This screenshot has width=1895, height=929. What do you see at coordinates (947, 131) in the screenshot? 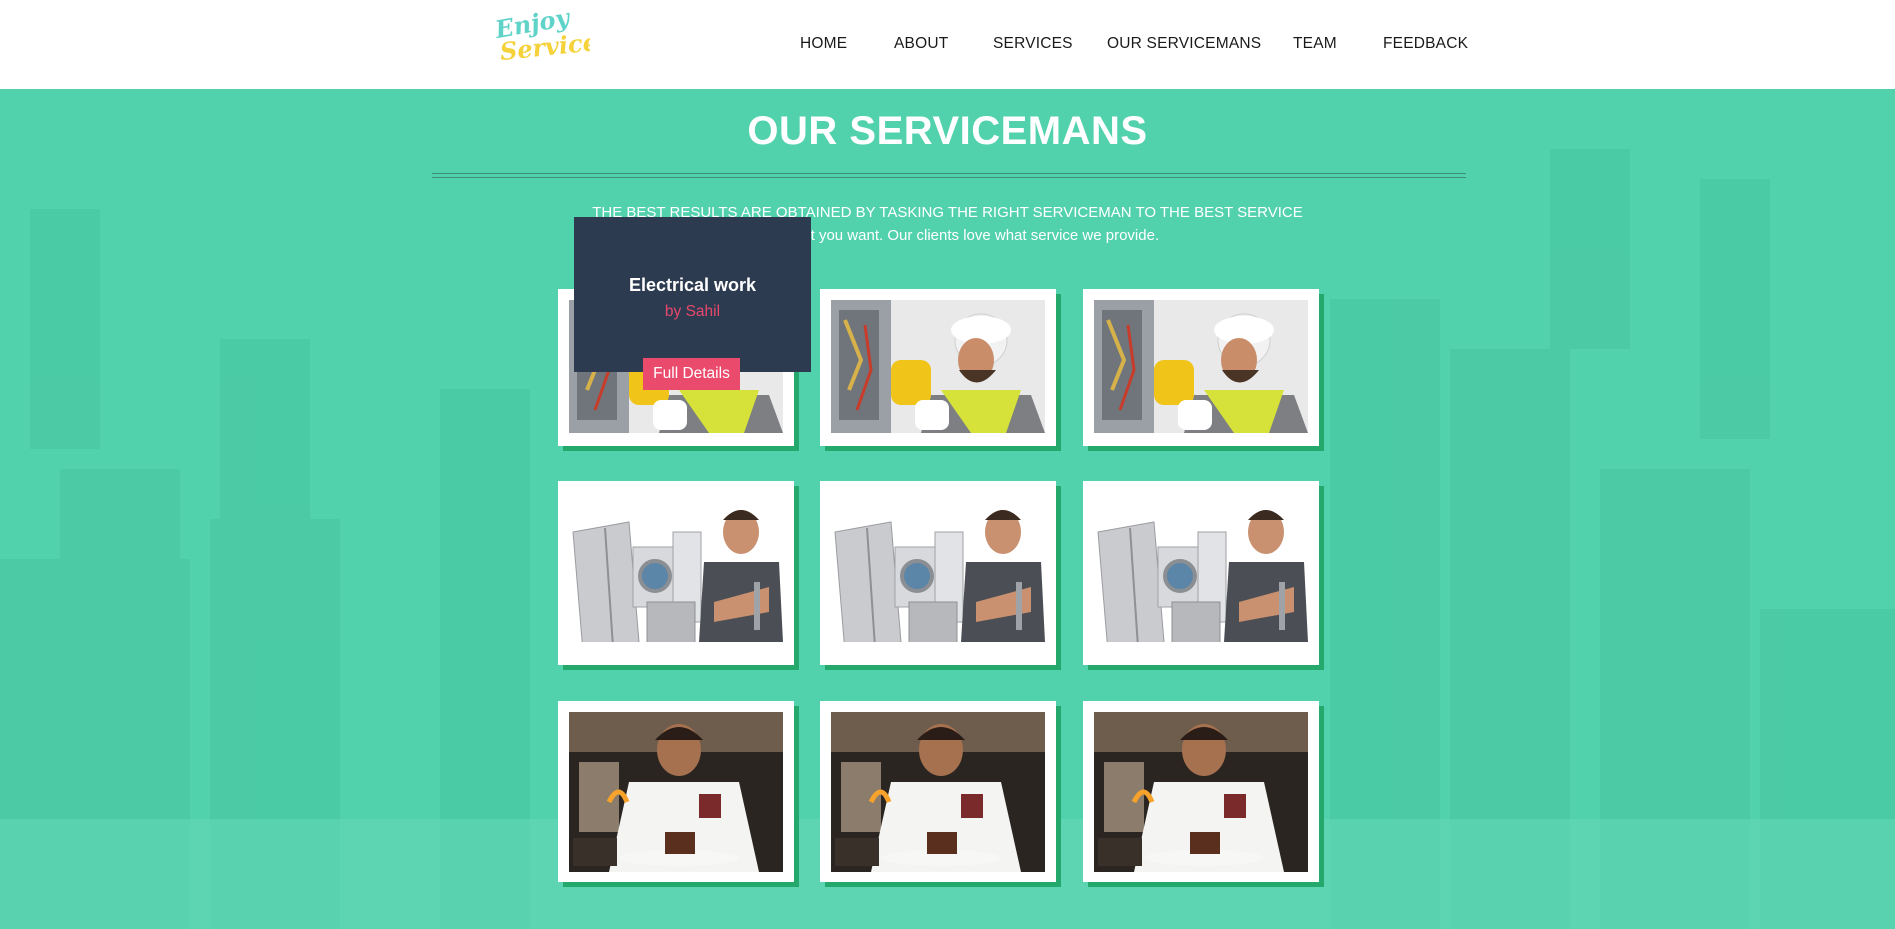
I see `section-title: OUR SERVICEMANS` at bounding box center [947, 131].